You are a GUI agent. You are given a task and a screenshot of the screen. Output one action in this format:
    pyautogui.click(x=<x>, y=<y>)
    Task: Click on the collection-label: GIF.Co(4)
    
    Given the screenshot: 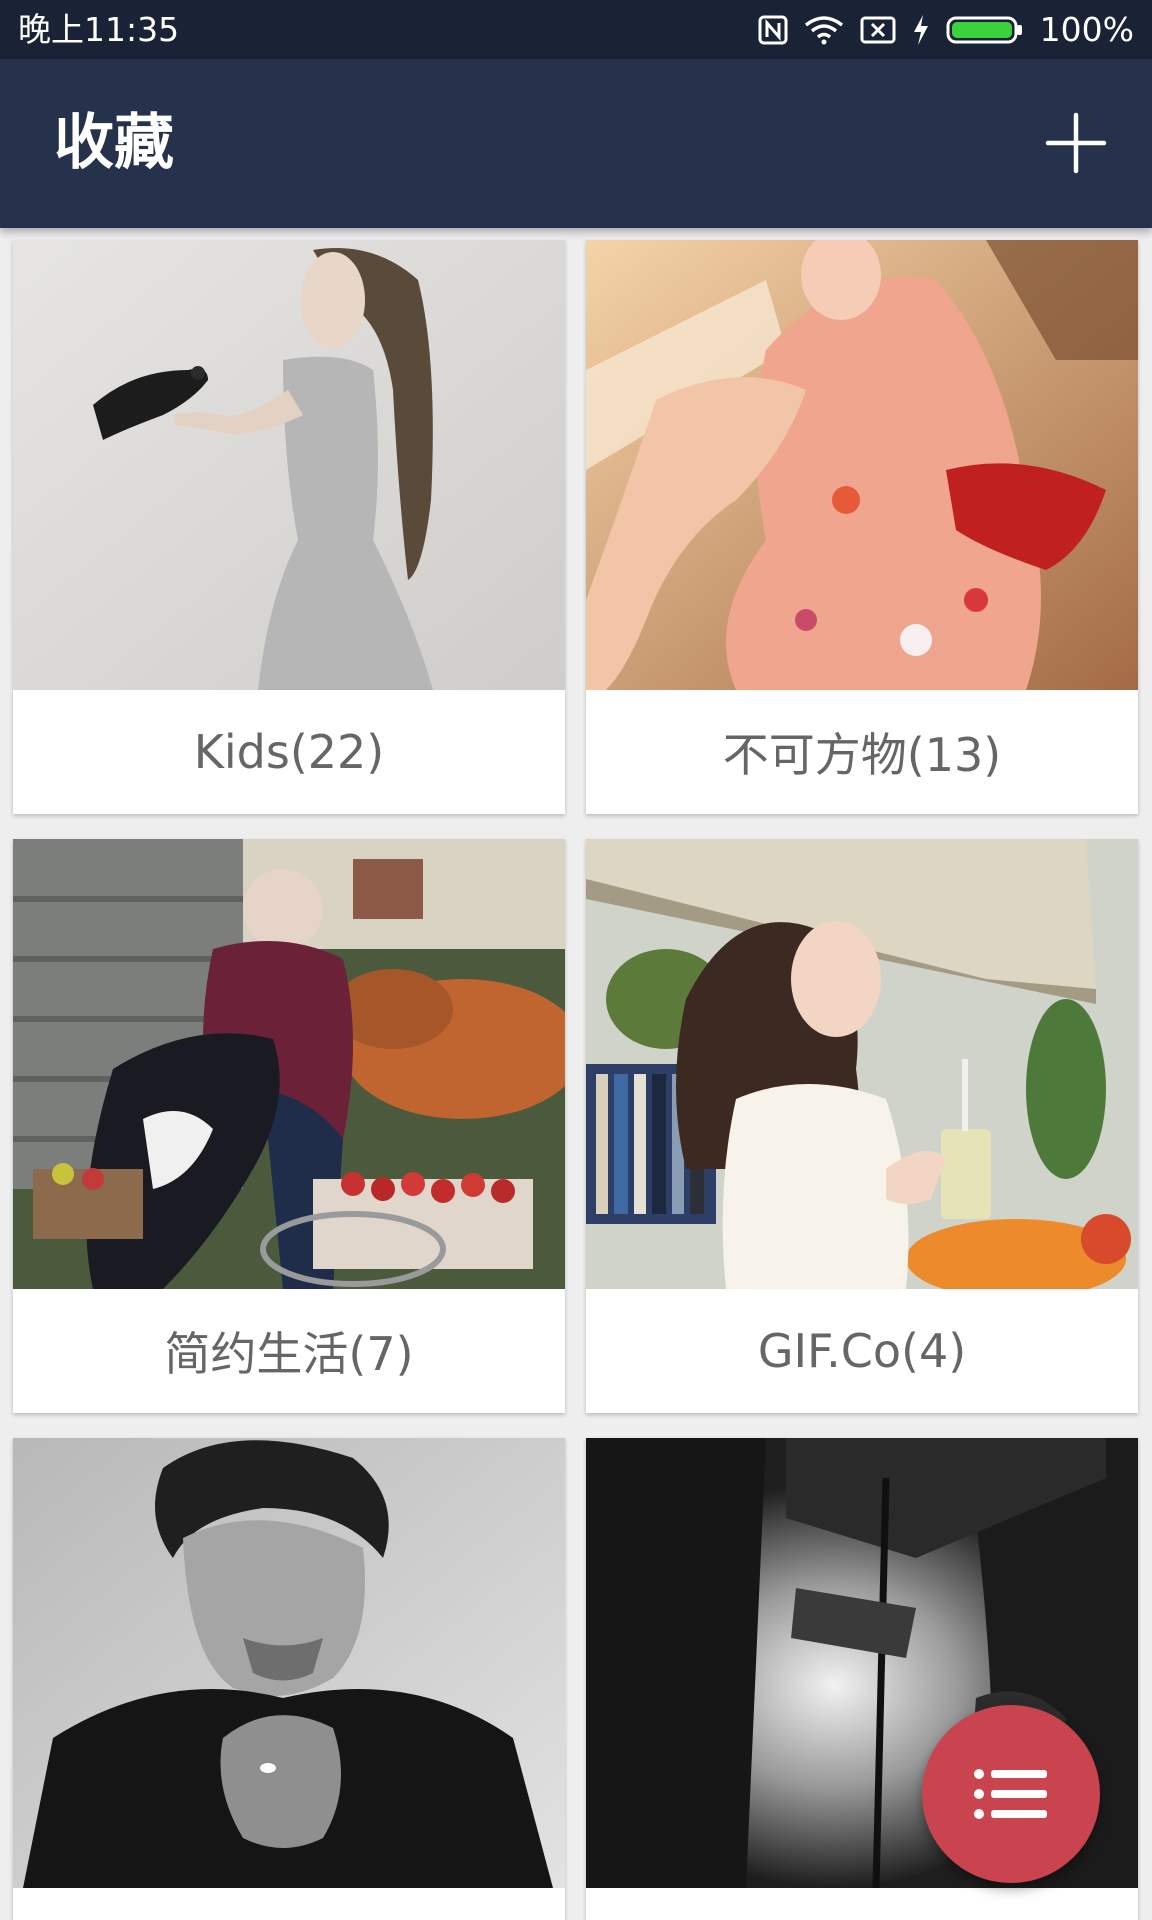 What is the action you would take?
    pyautogui.click(x=862, y=1351)
    